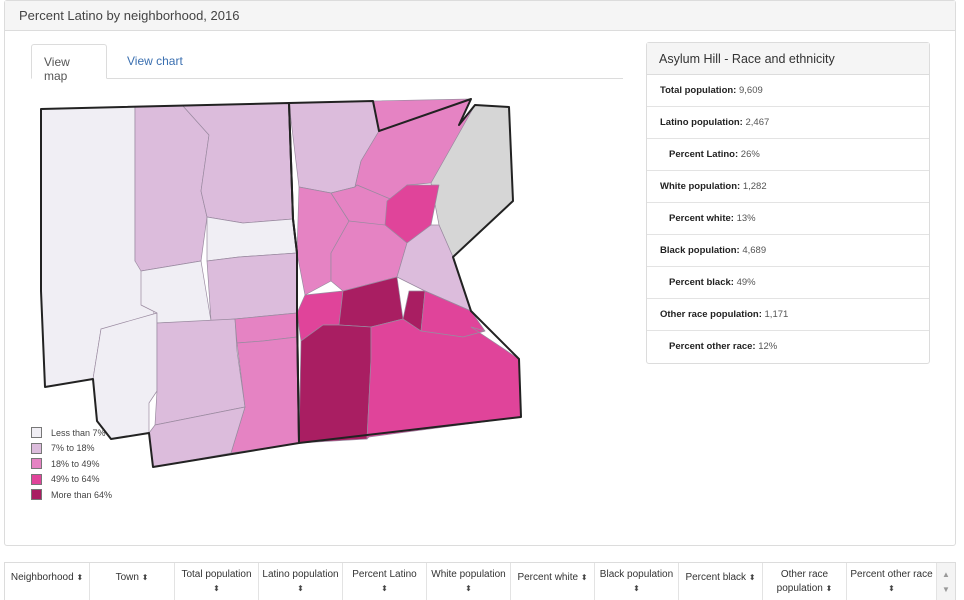 The image size is (964, 600). I want to click on column-header-other-race-population: Other race population ⬍, so click(805, 581).